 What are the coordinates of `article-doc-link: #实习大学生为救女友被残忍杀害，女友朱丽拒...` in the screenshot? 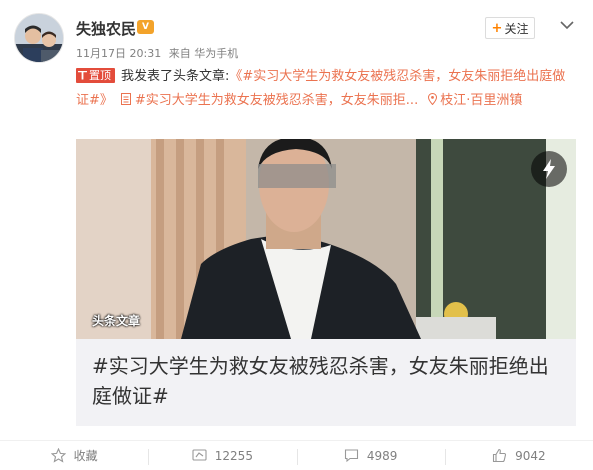 It's located at (276, 100).